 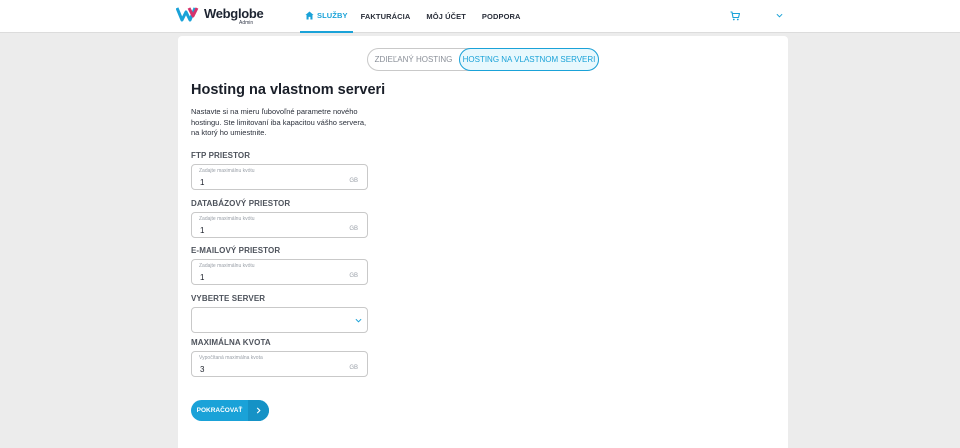 I want to click on nav-item-support: PODPORA, so click(x=501, y=16).